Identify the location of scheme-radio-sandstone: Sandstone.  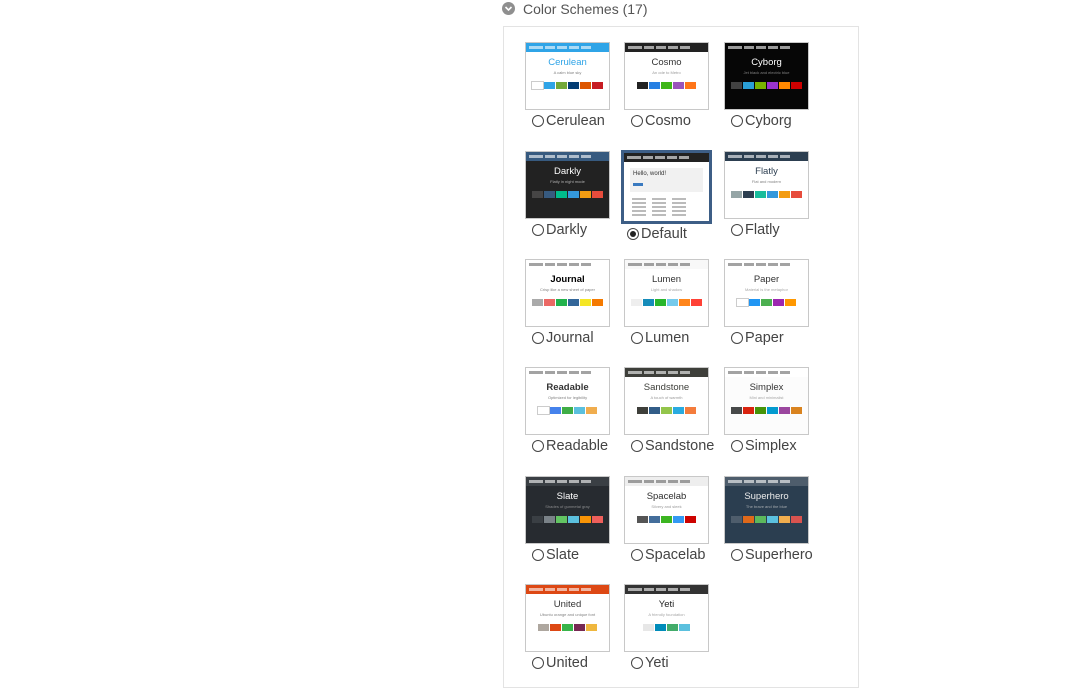
(672, 446).